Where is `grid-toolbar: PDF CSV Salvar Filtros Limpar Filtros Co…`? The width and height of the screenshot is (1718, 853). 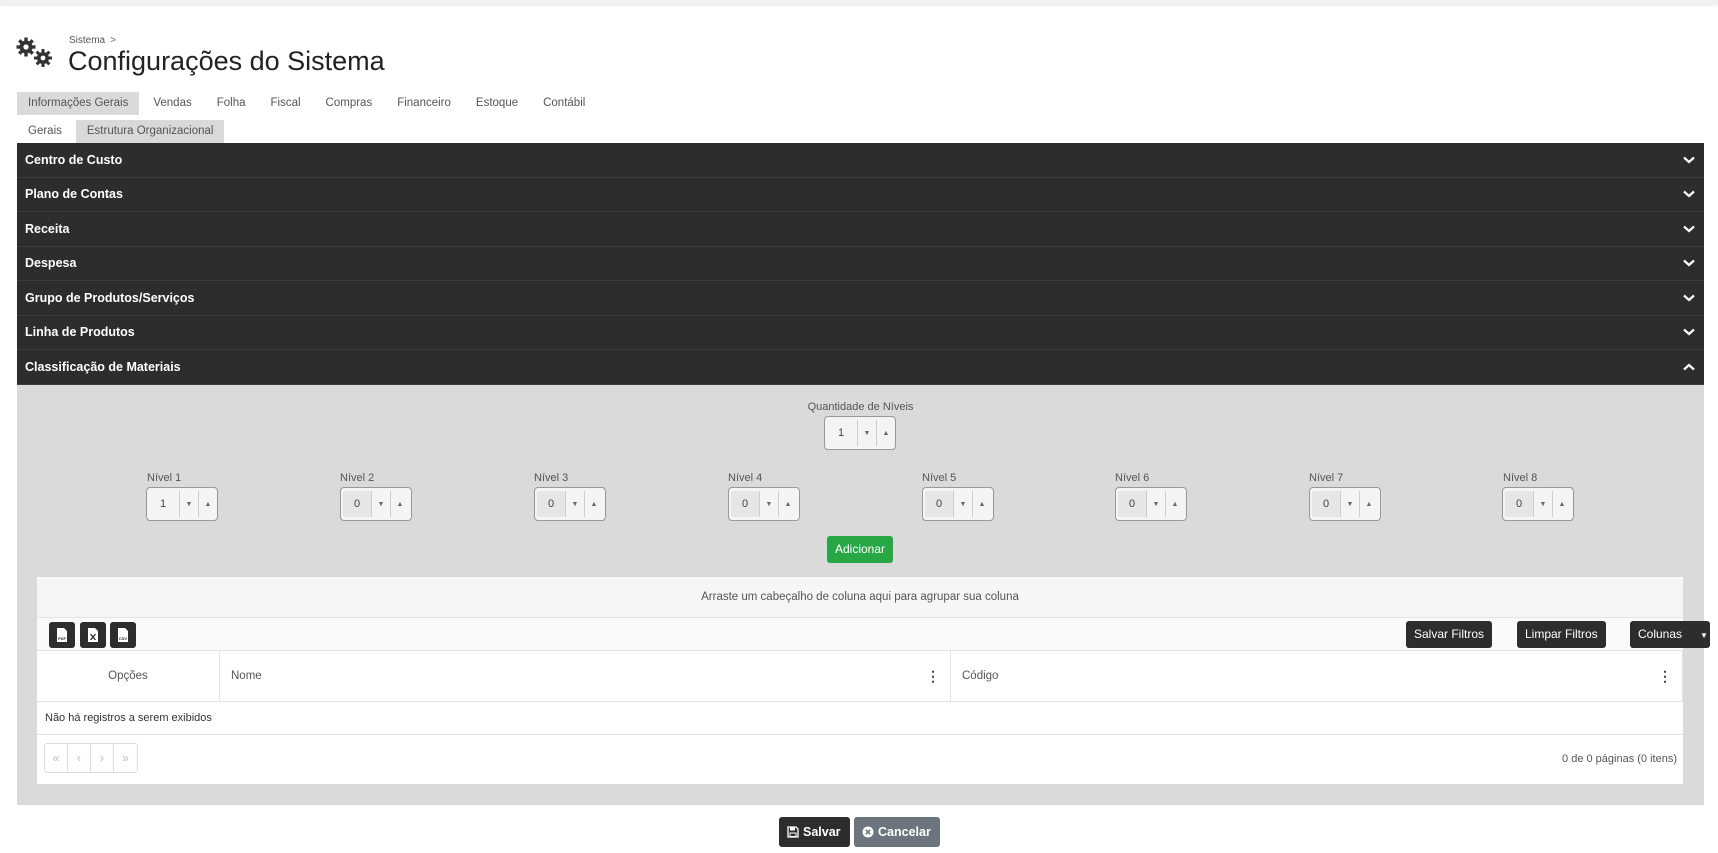 grid-toolbar: PDF CSV Salvar Filtros Limpar Filtros Co… is located at coordinates (873, 634).